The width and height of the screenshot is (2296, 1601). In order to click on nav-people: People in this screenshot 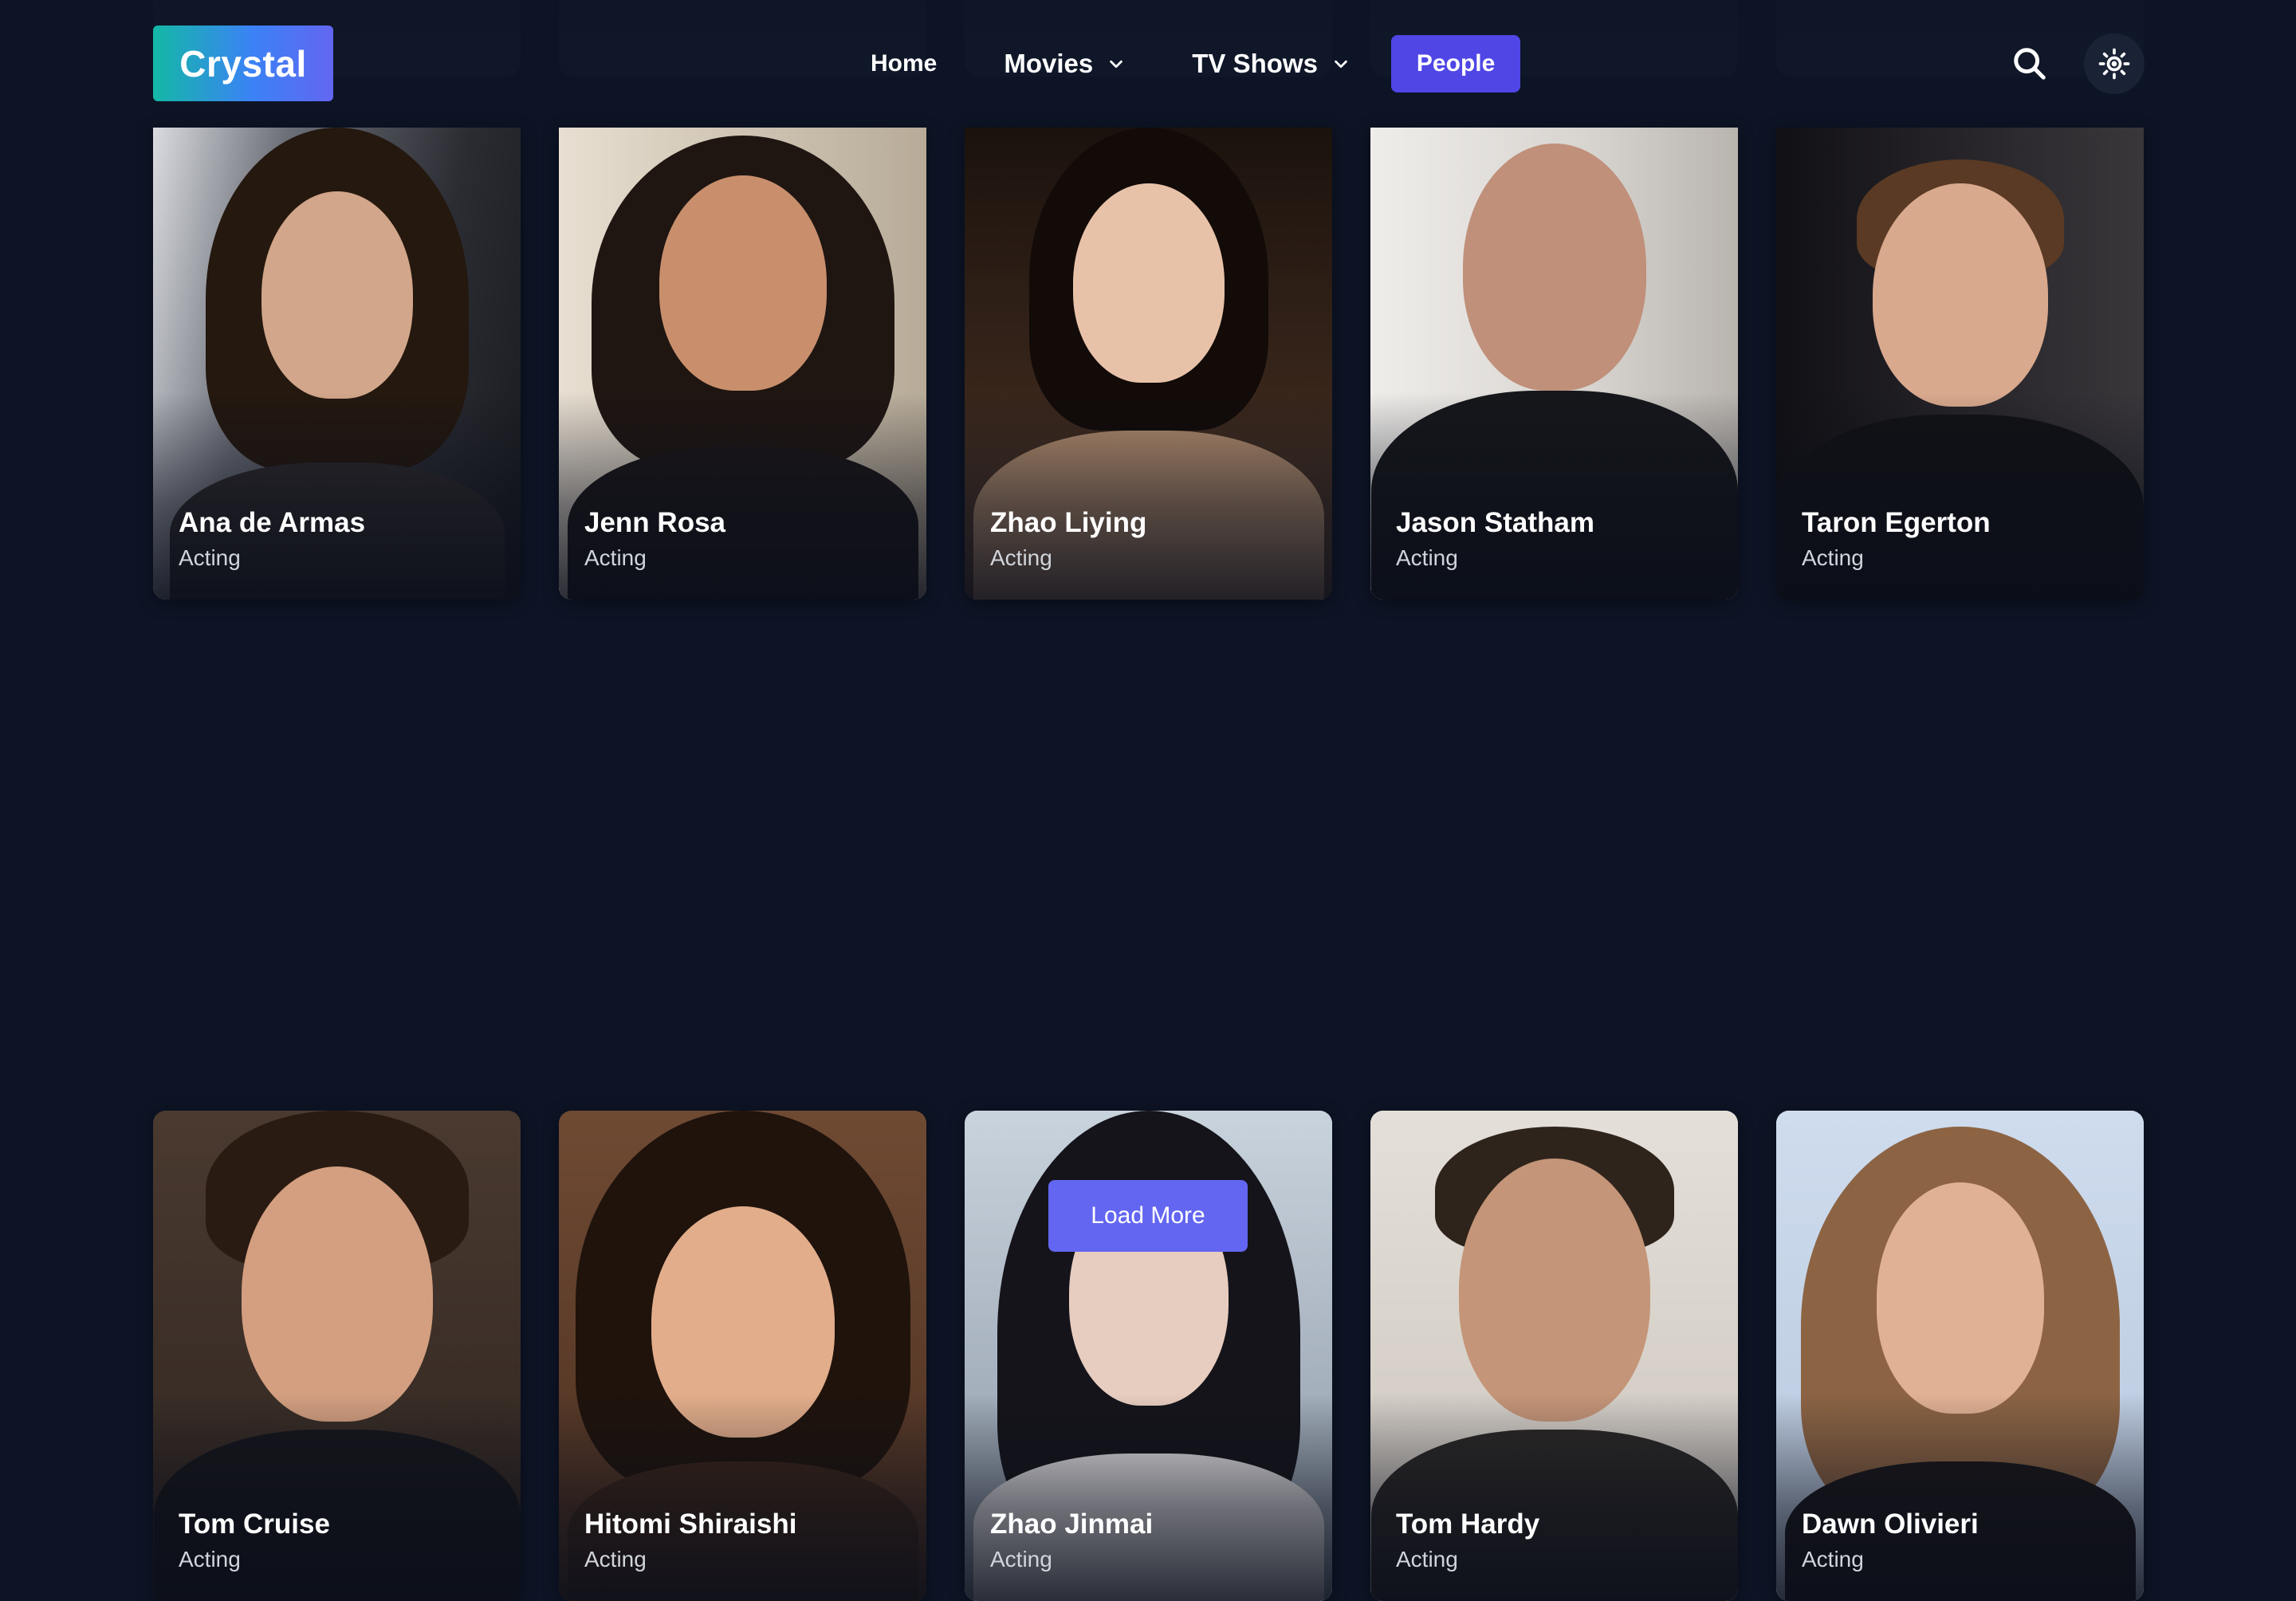, I will do `click(1455, 63)`.